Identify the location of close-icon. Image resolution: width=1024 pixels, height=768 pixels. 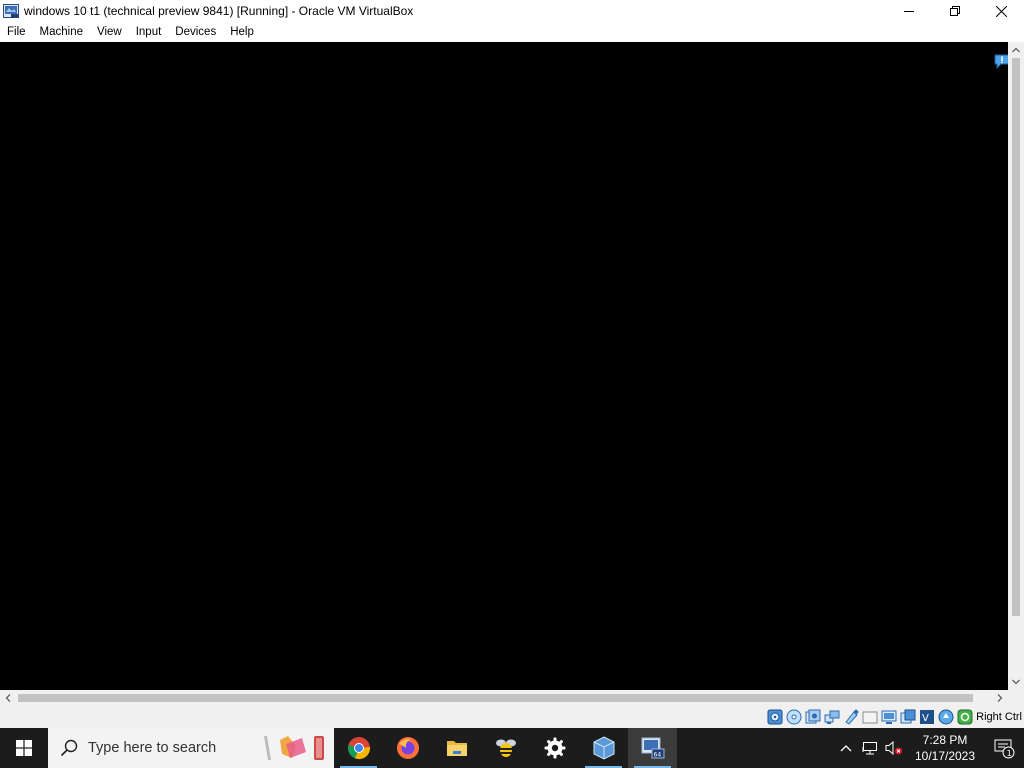
(1001, 11).